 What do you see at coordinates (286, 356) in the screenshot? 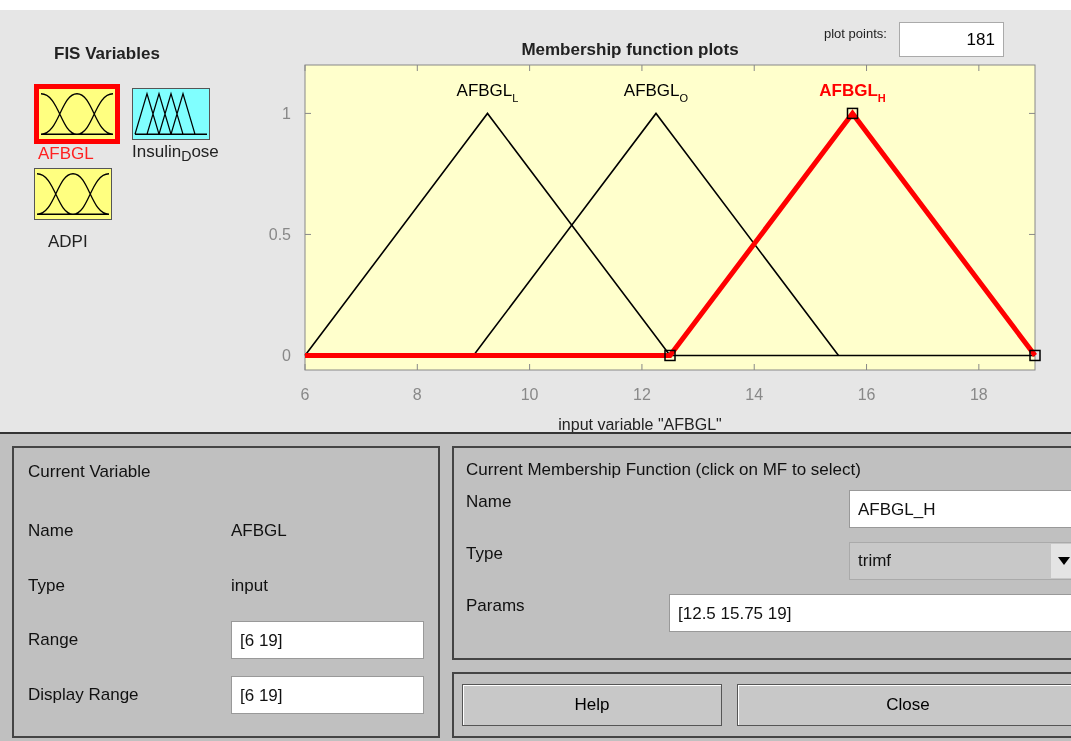
I see `y-tick-label: 0` at bounding box center [286, 356].